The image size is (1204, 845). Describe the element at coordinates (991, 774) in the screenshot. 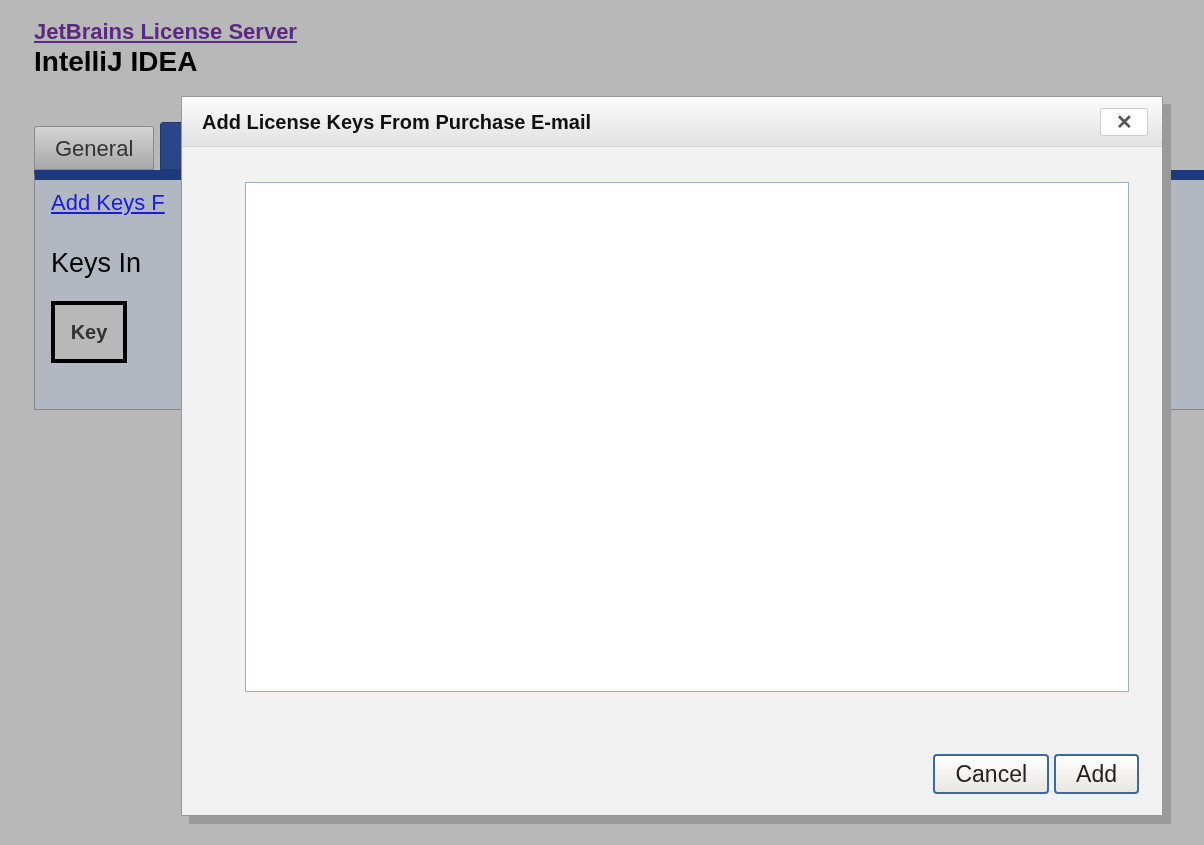

I see `dialog-button: Cancel` at that location.